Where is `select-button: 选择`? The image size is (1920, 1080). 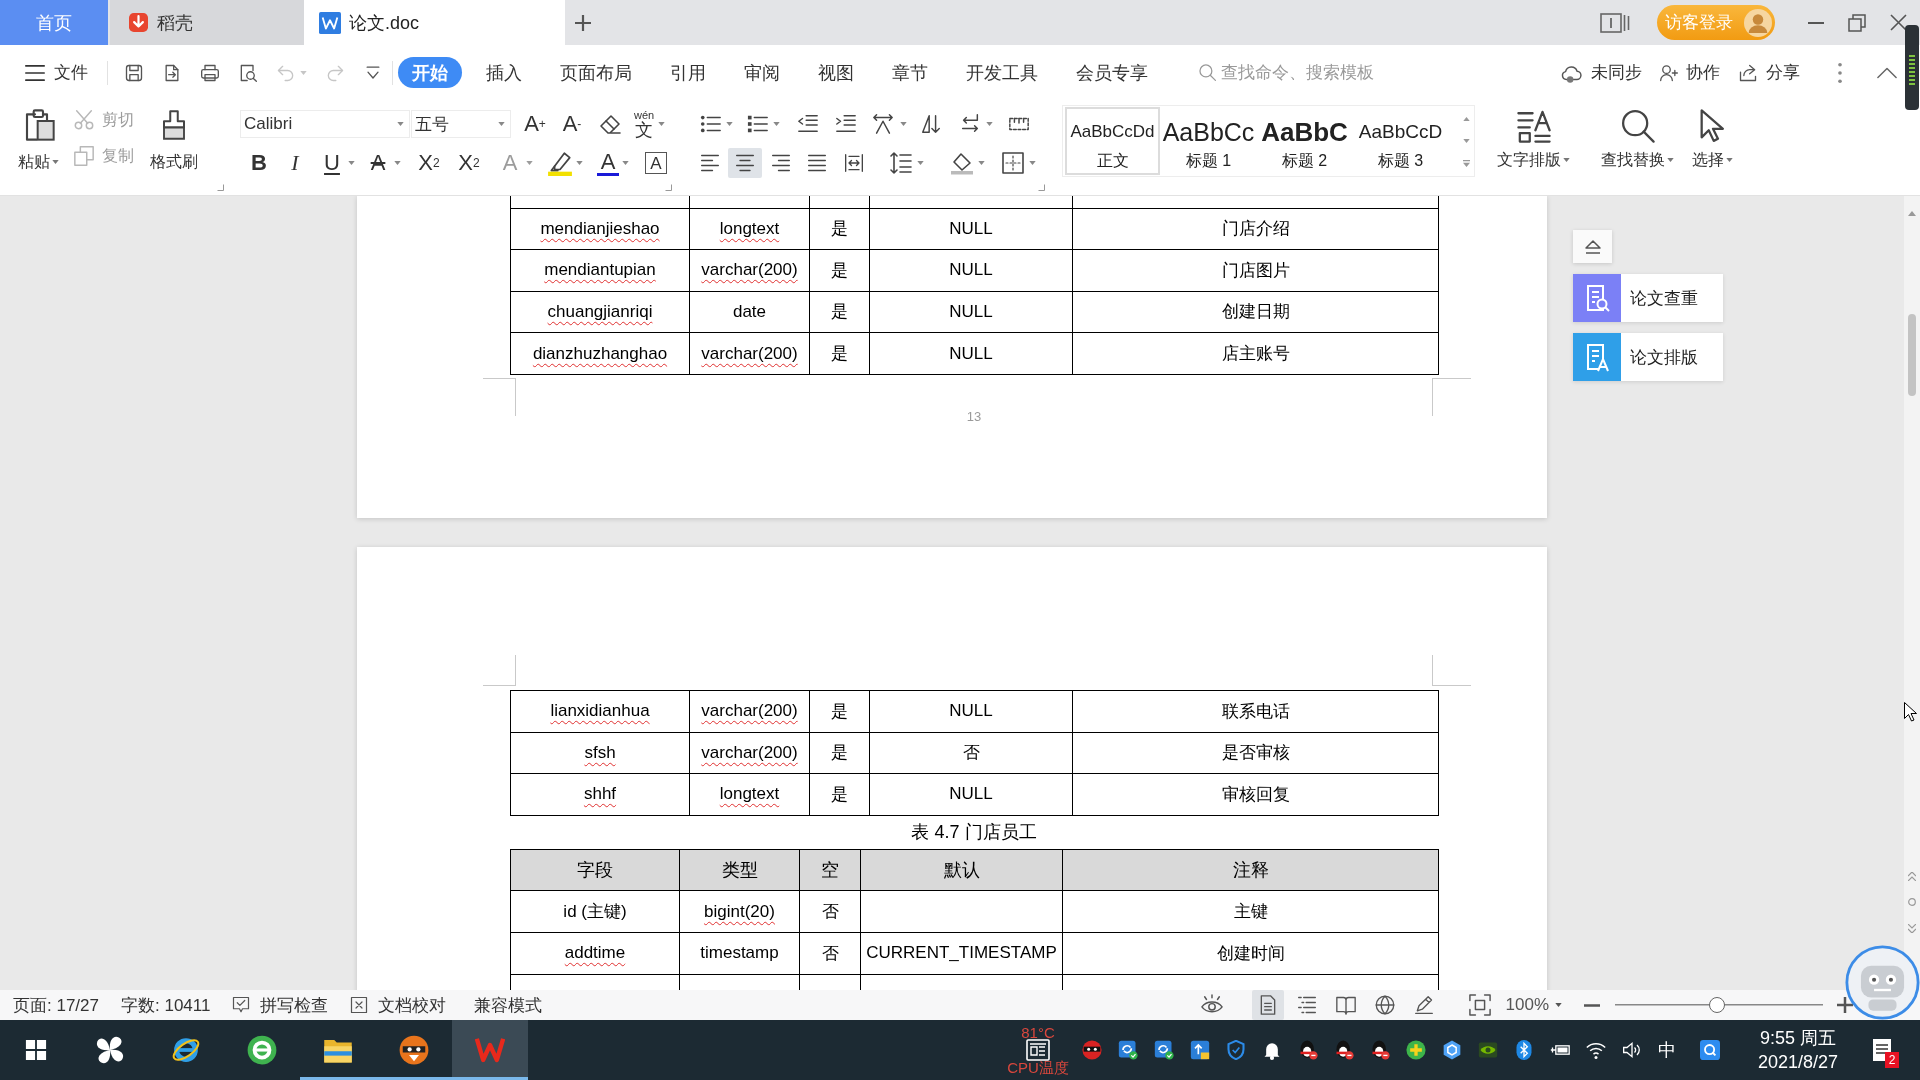
select-button: 选择 is located at coordinates (1712, 135).